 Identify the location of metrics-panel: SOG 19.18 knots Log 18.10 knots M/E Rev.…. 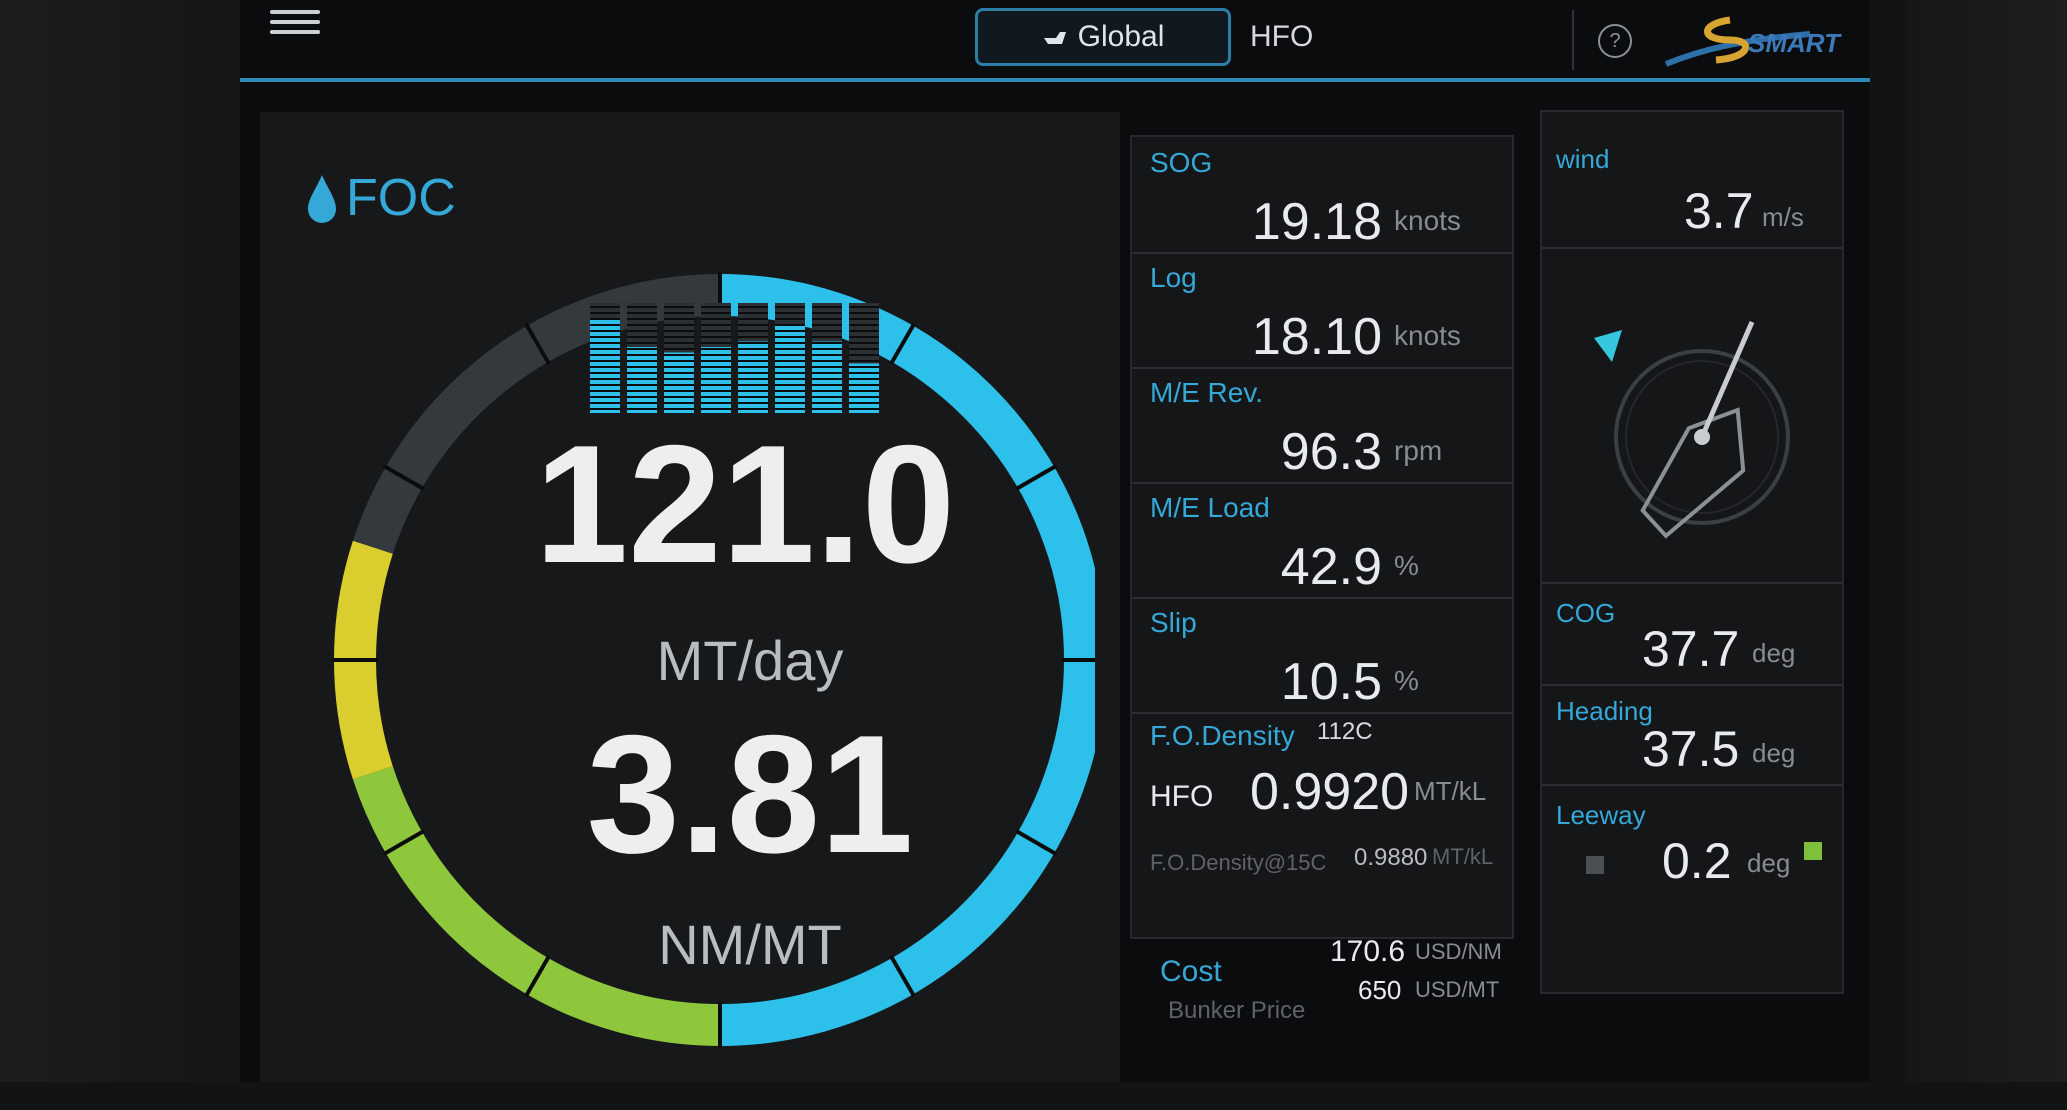
(1322, 537).